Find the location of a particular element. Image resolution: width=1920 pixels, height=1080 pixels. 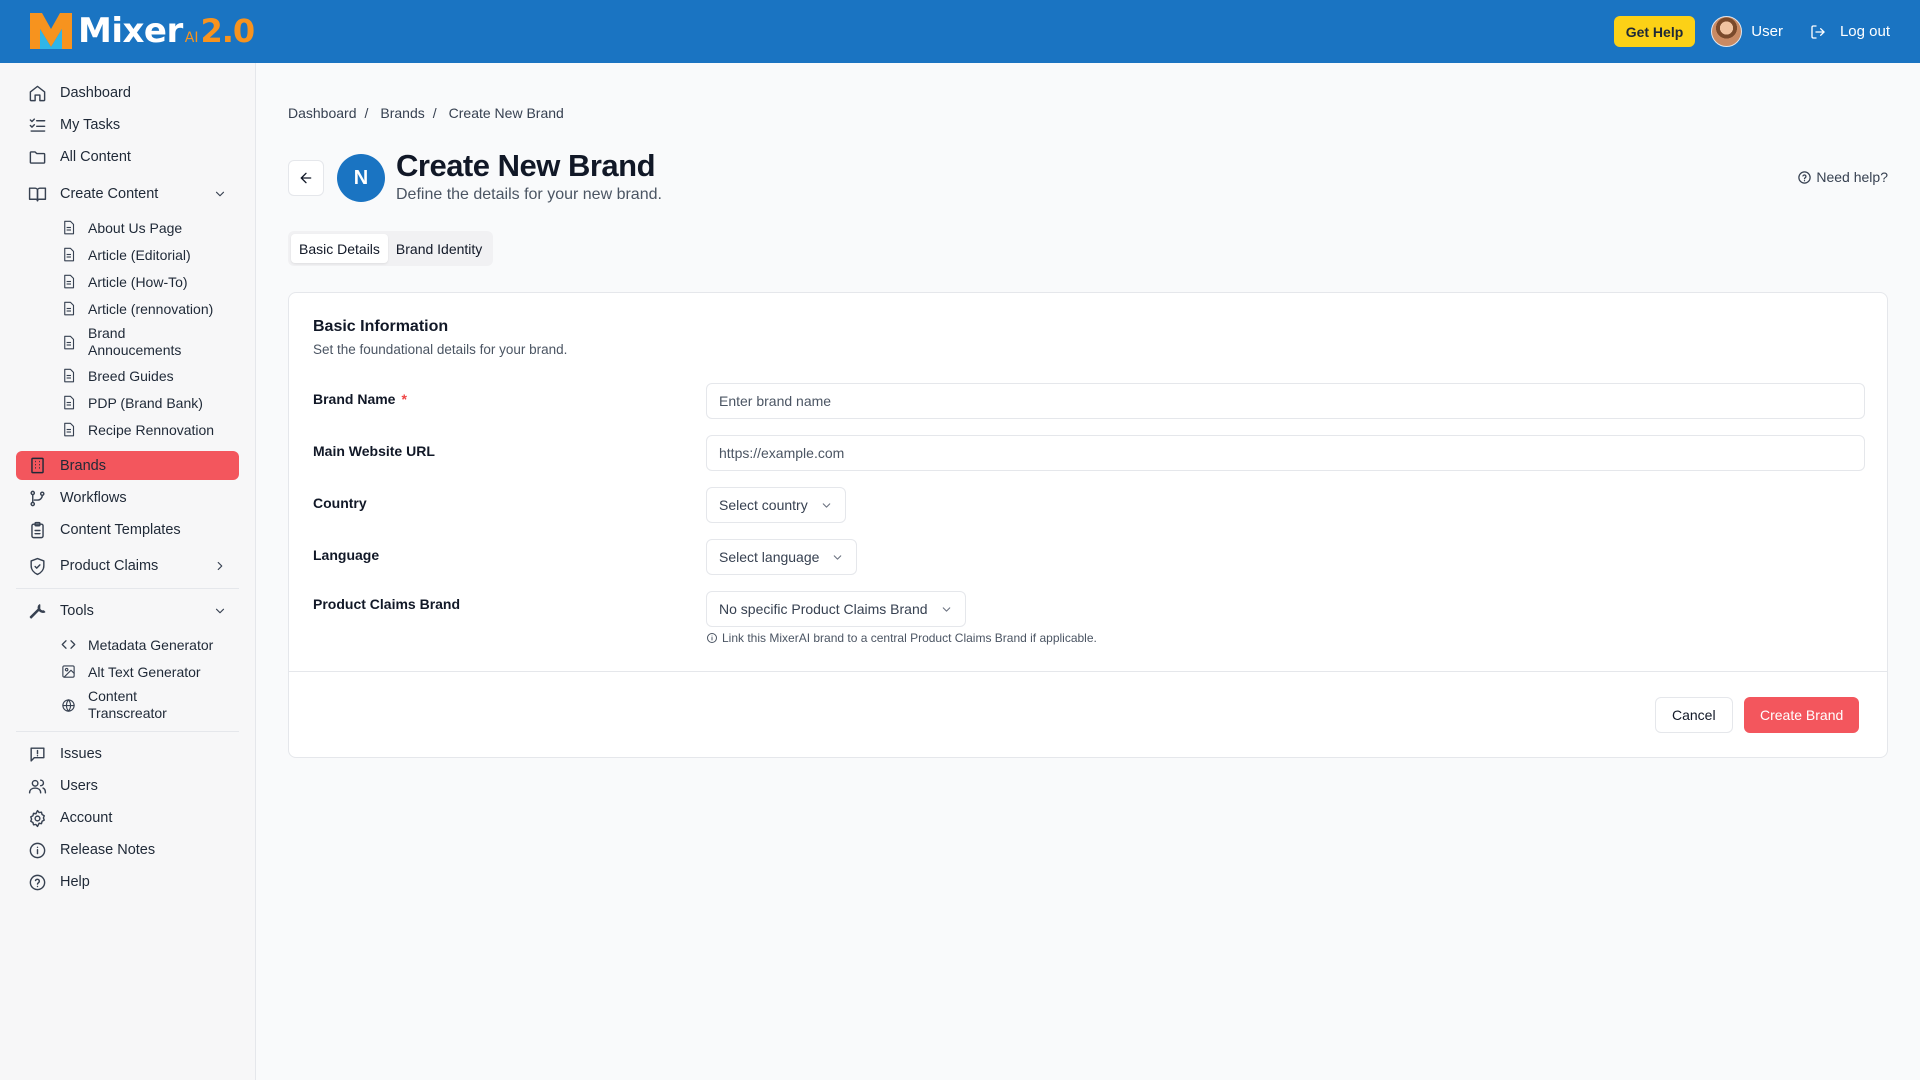

sidebar-item-issues: Issues is located at coordinates (127, 754).